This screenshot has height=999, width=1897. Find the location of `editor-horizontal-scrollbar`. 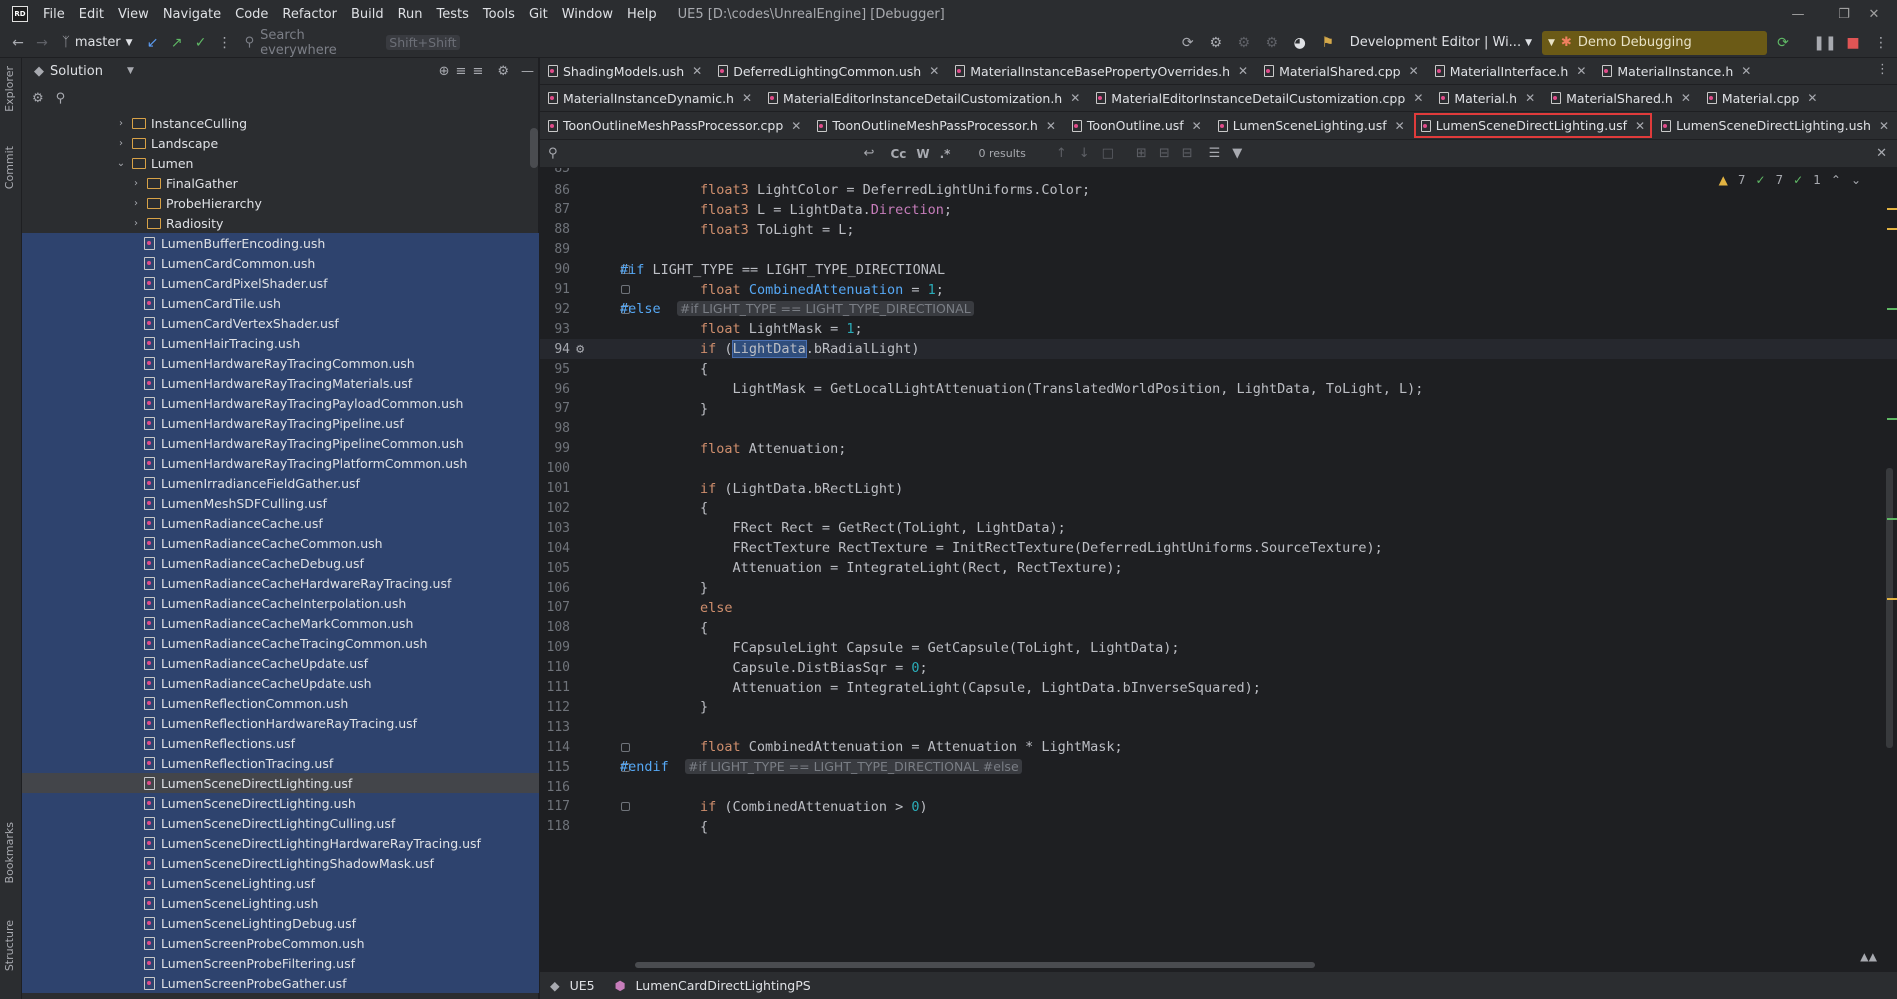

editor-horizontal-scrollbar is located at coordinates (975, 965).